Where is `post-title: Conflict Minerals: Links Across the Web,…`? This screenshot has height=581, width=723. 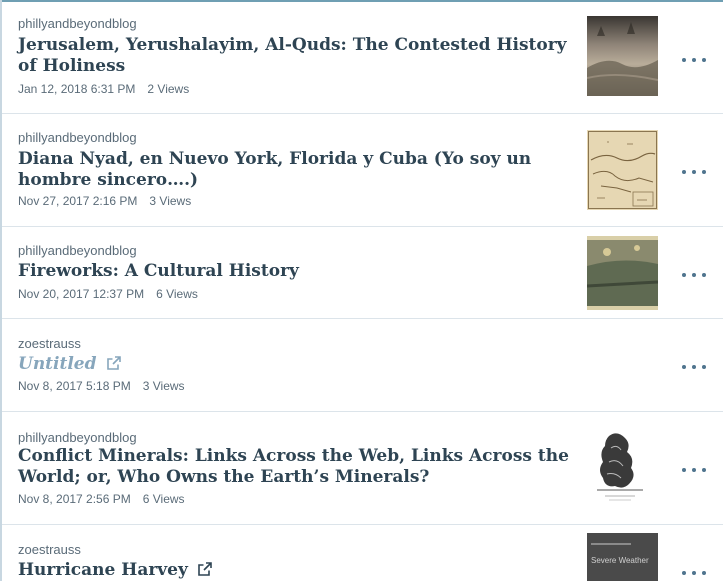 post-title: Conflict Minerals: Links Across the Web,… is located at coordinates (298, 467).